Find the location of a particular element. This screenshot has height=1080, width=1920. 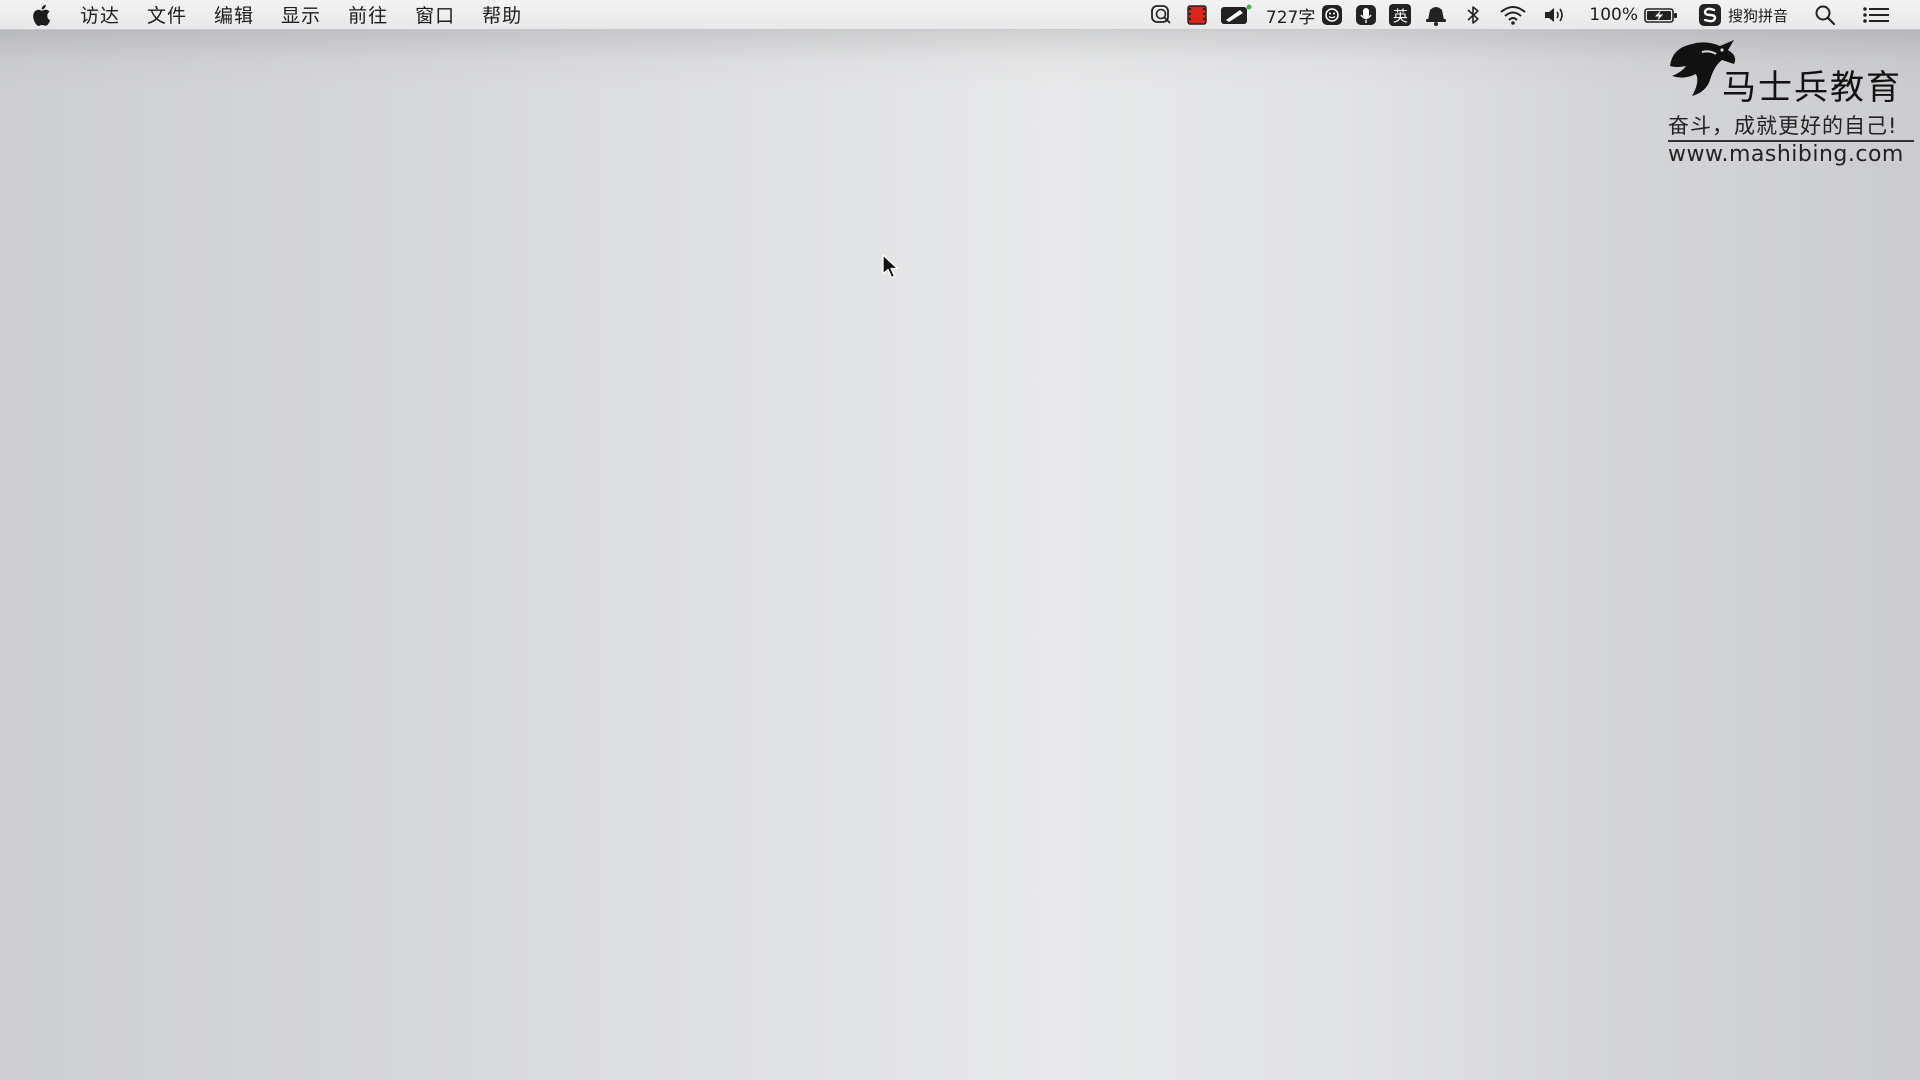

brand-watermark: 马士兵教育 奋斗，成就更好的自己! www.mashibing.com is located at coordinates (1788, 104).